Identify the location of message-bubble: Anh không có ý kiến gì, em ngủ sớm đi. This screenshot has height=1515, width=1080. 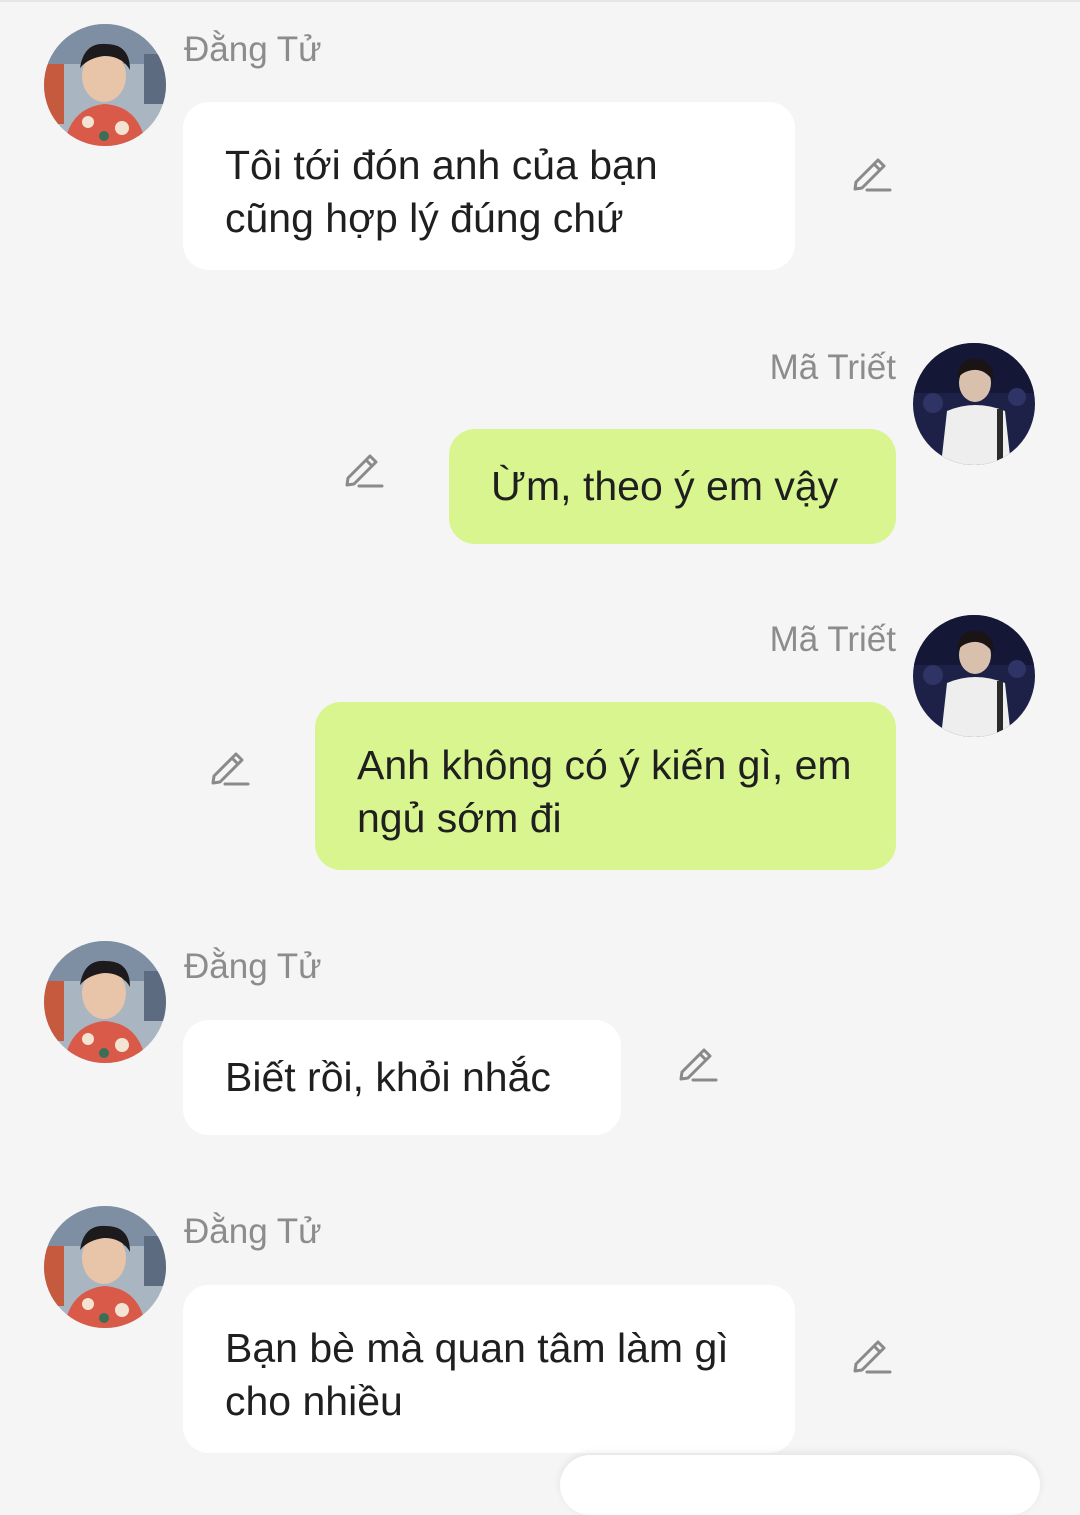
(605, 786).